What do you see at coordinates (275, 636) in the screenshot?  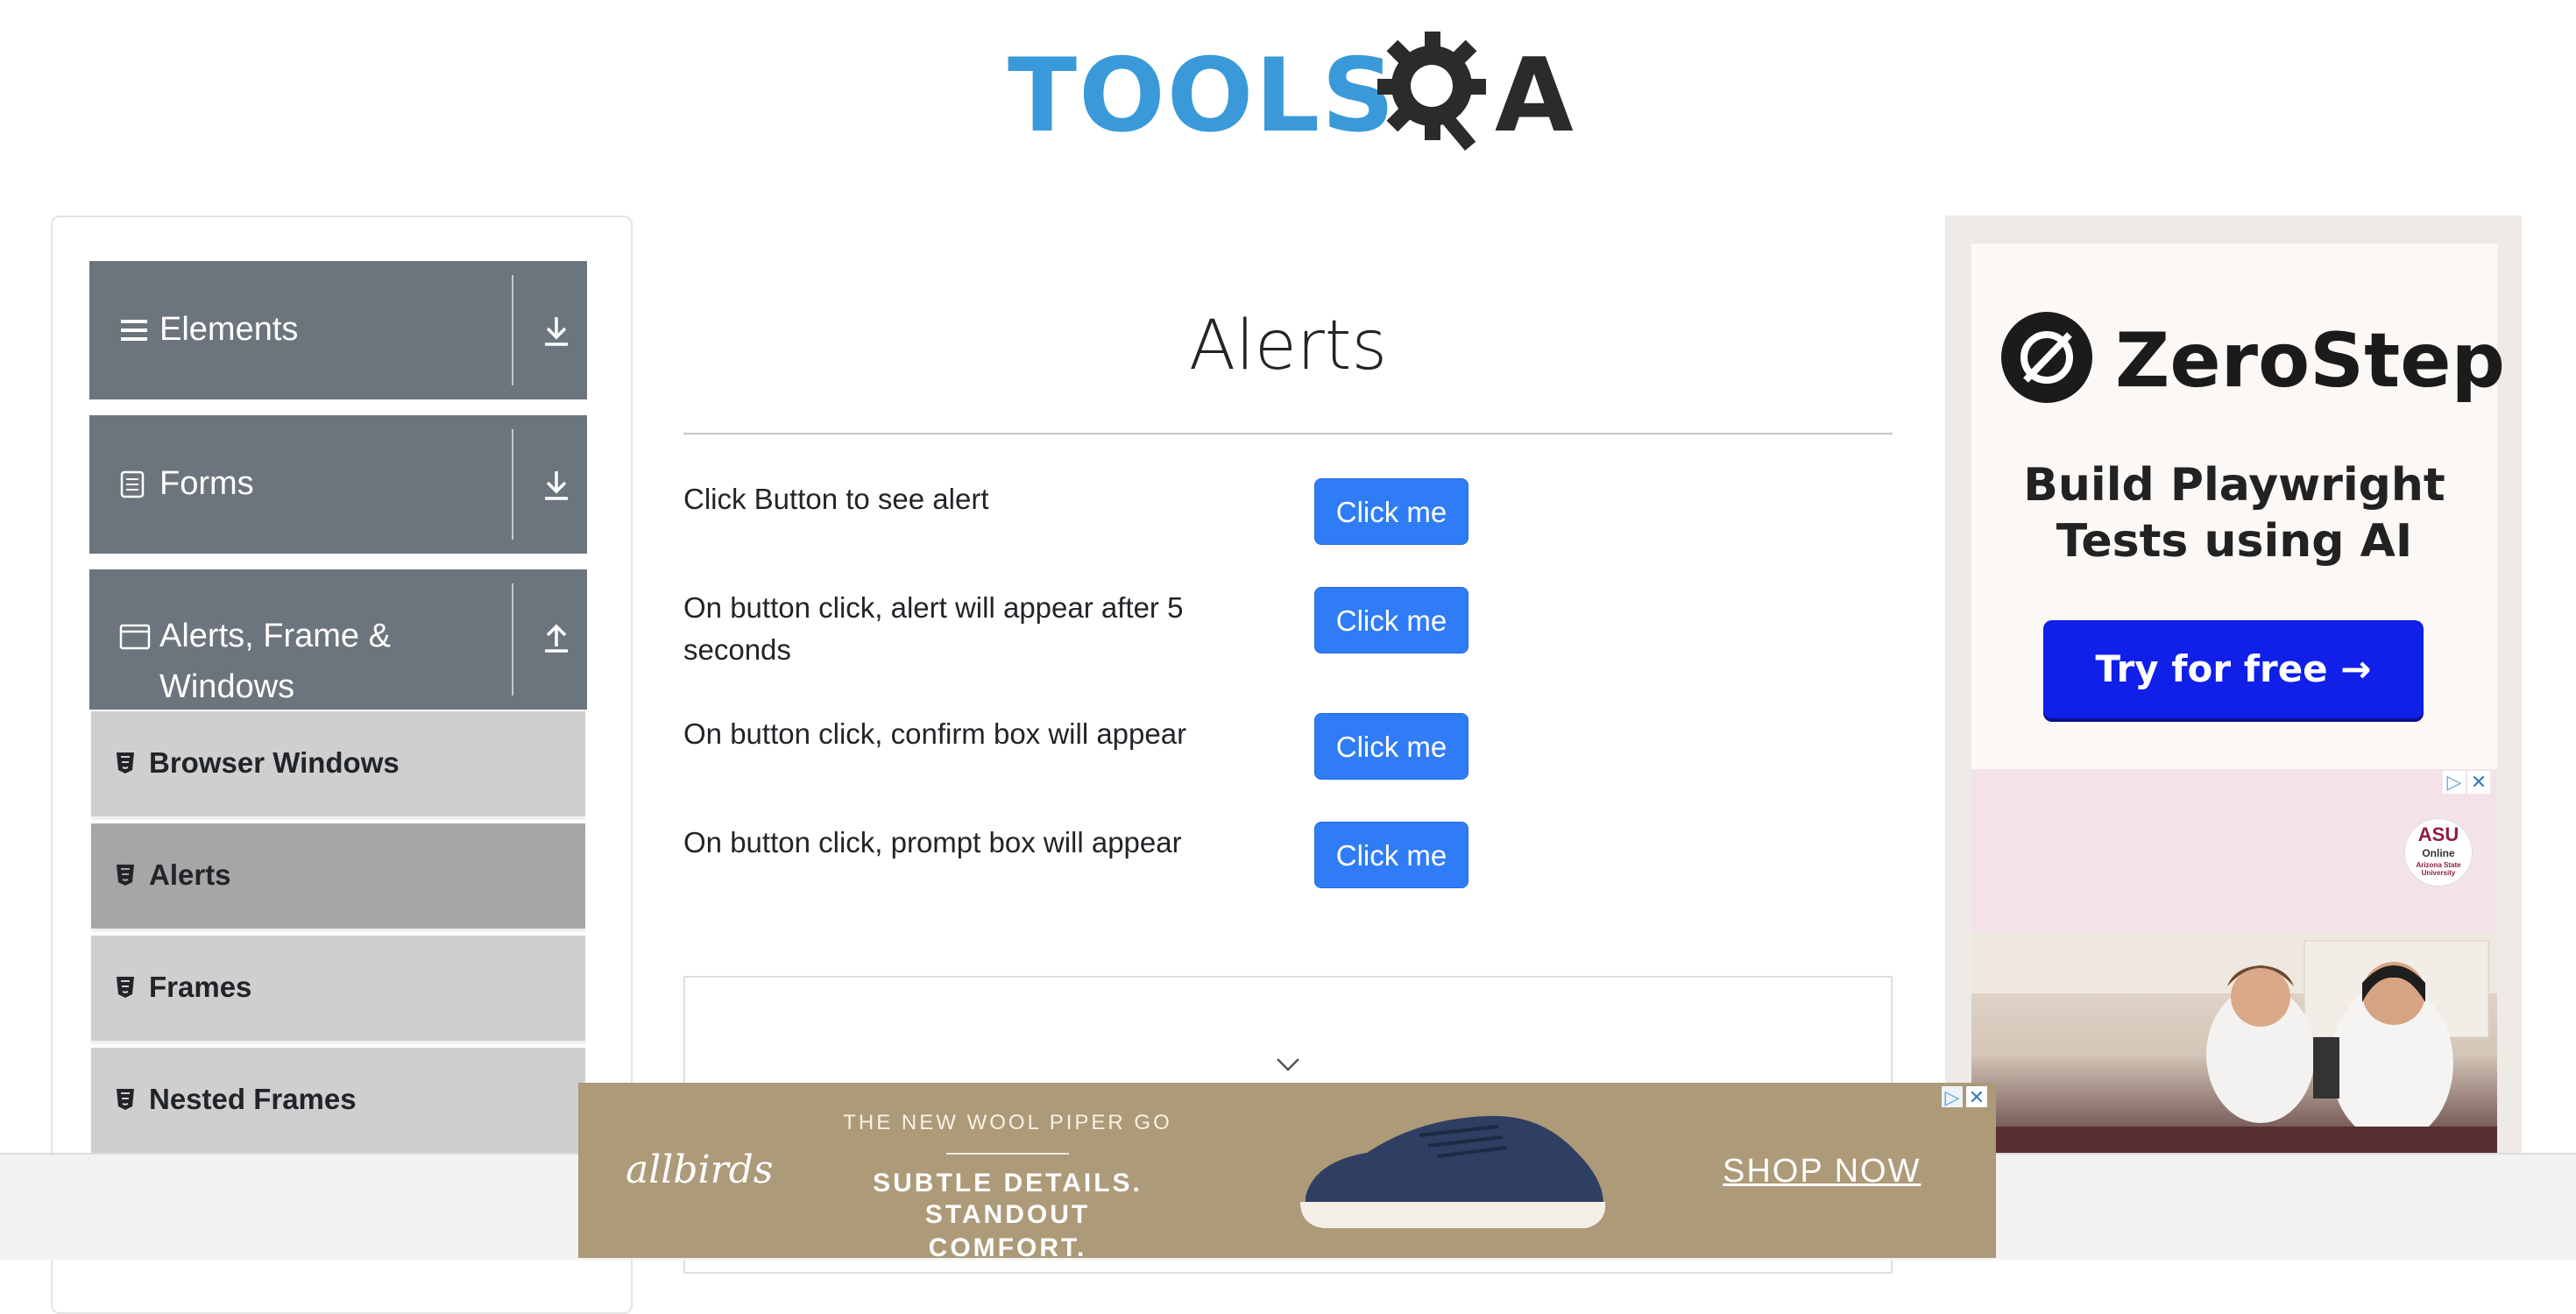 I see `group-label-alerts-line1: Alerts, Frame &` at bounding box center [275, 636].